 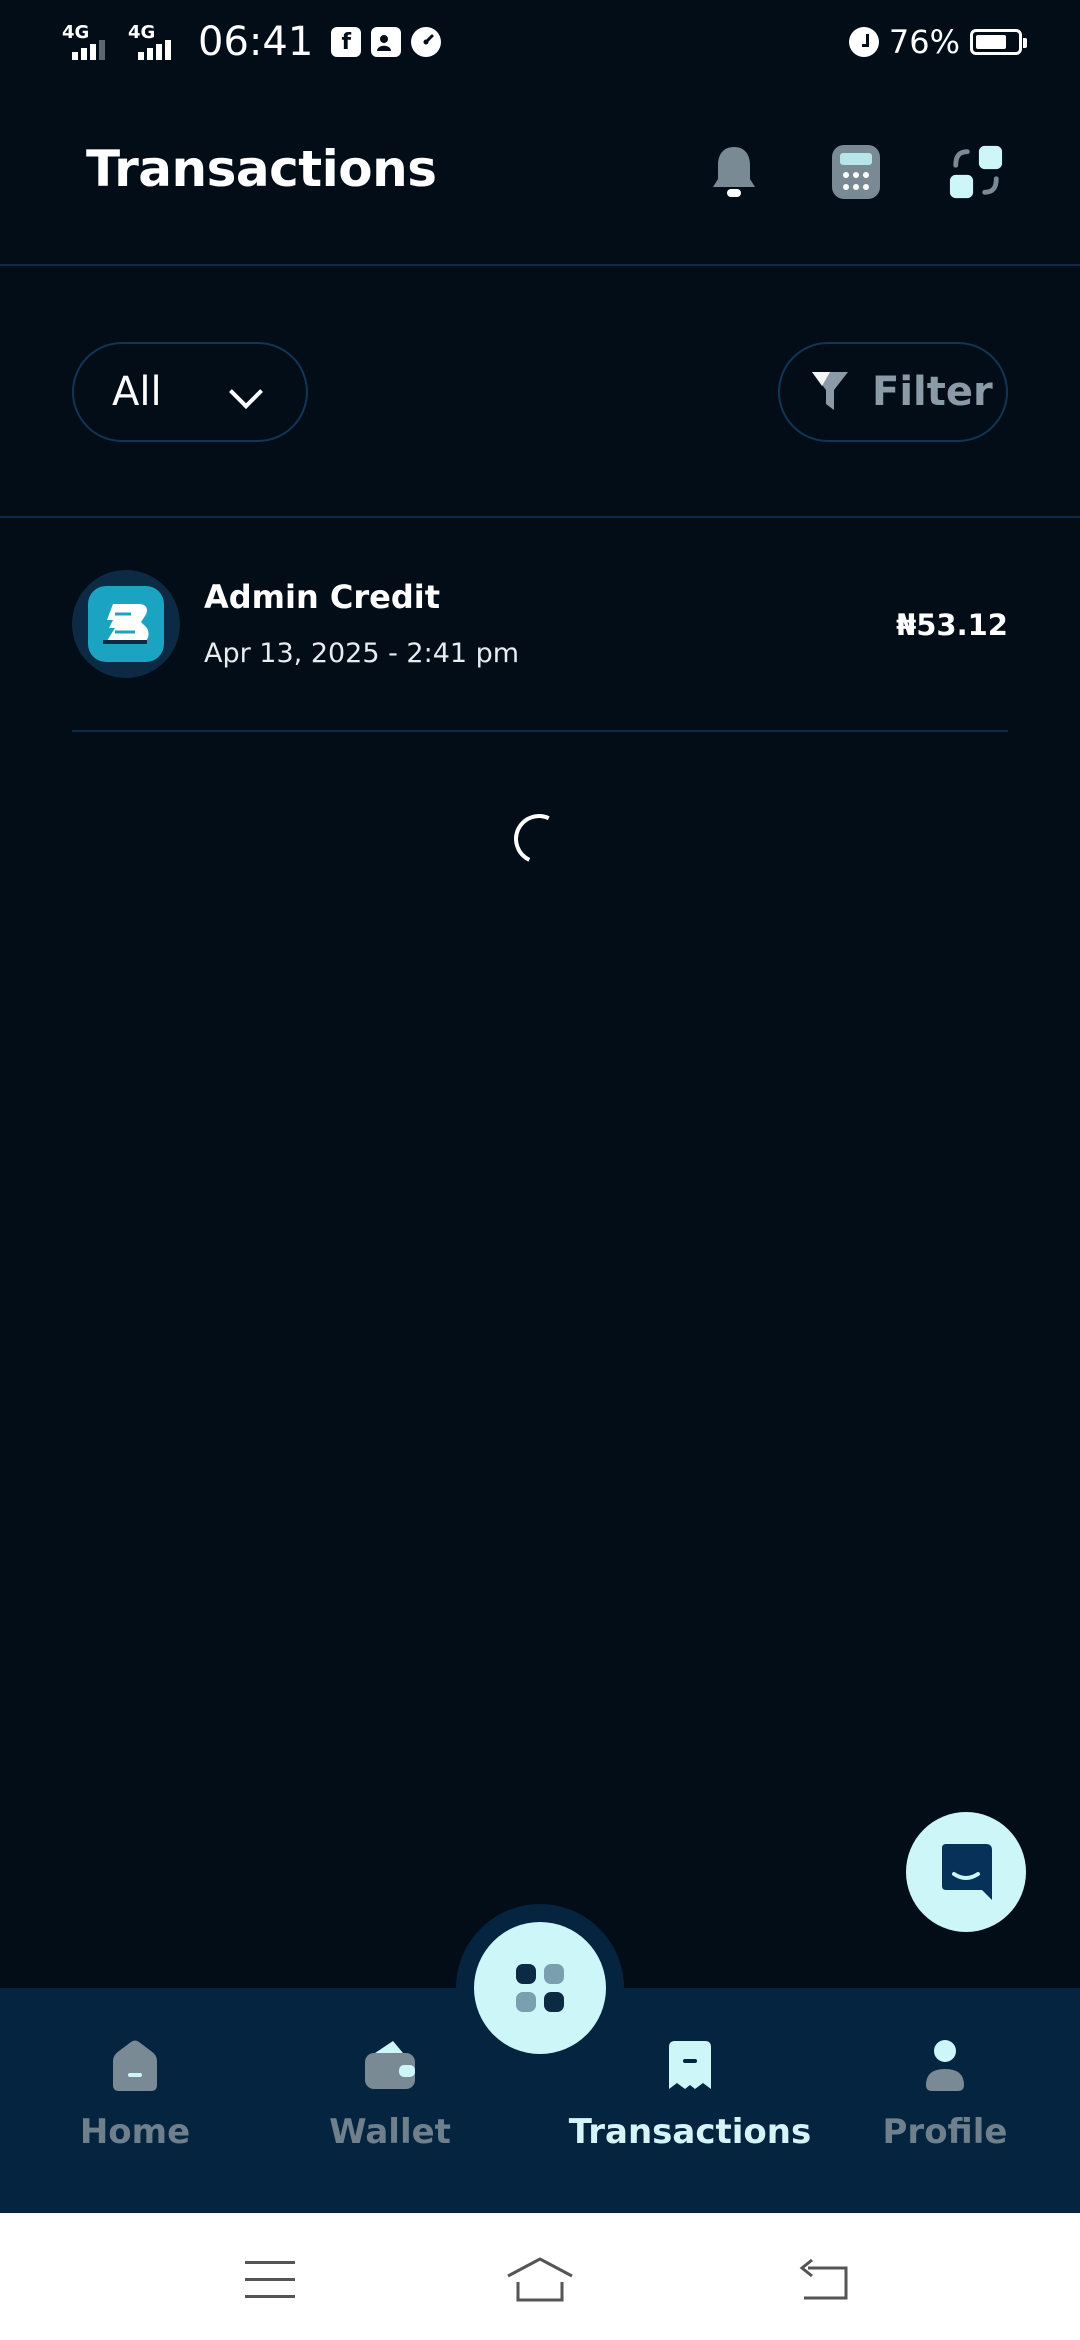 I want to click on support-chat-button, so click(x=966, y=1872).